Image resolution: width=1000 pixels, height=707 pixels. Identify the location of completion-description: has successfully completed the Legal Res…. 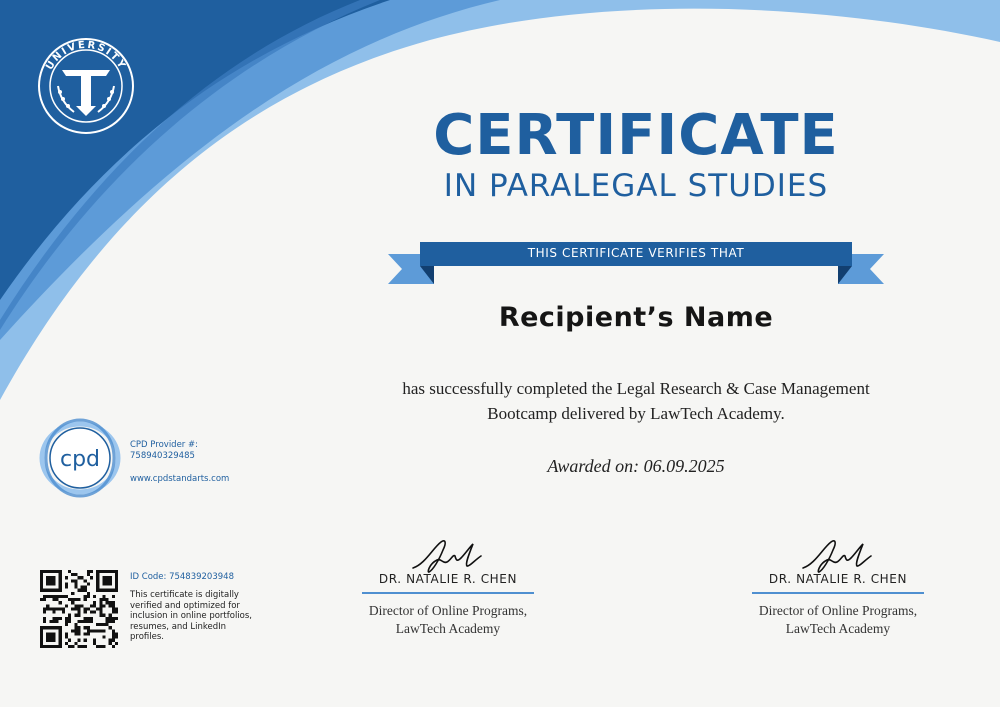
(636, 401).